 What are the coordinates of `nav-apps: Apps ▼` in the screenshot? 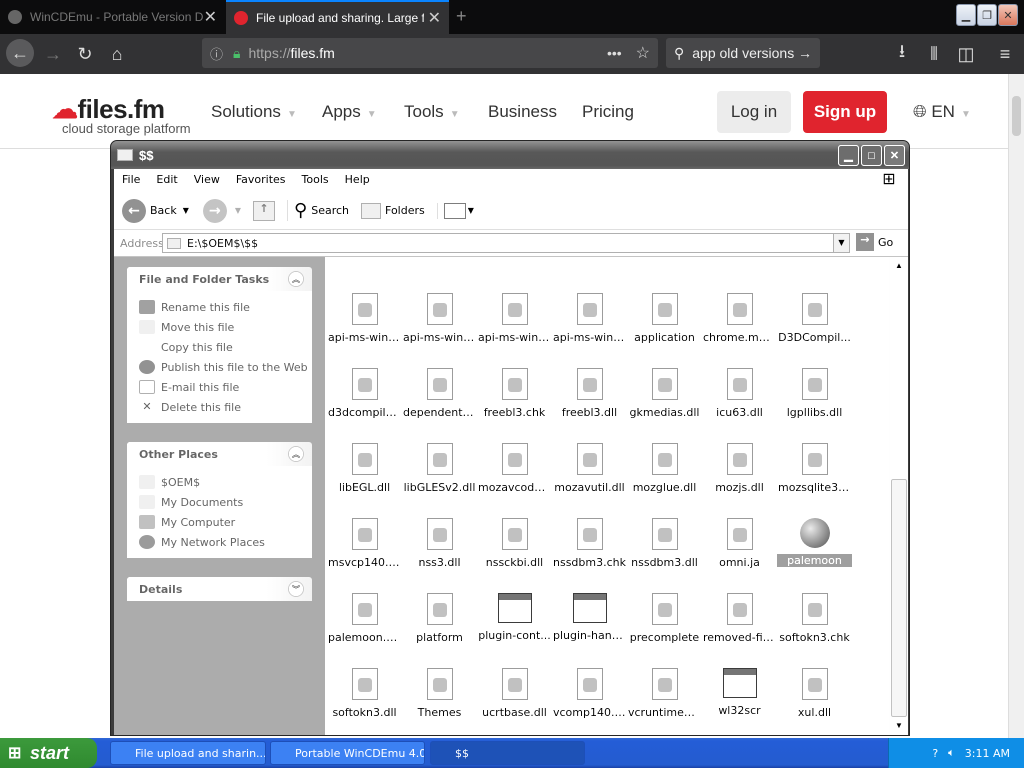 It's located at (349, 112).